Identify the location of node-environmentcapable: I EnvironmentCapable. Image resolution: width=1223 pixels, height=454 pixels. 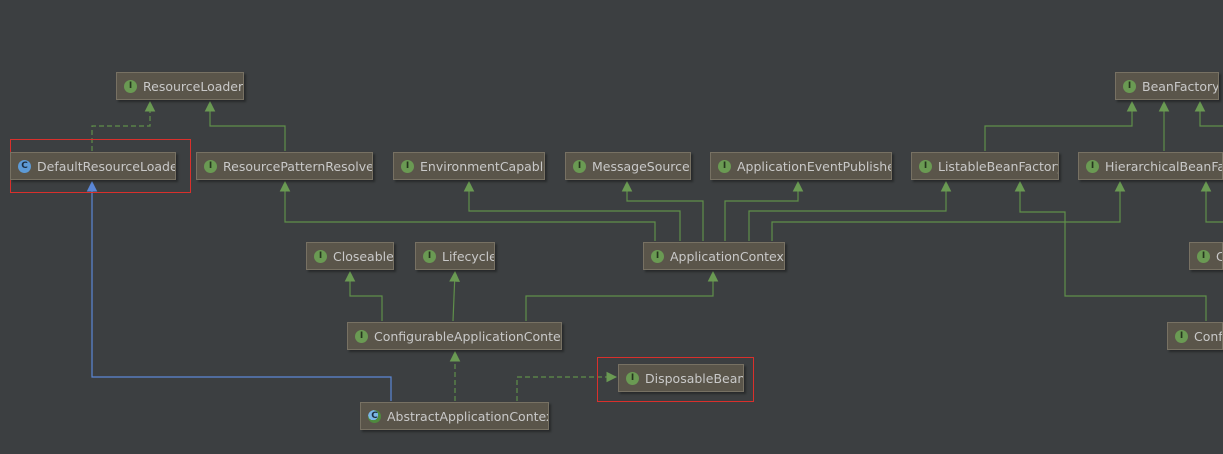
(469, 166).